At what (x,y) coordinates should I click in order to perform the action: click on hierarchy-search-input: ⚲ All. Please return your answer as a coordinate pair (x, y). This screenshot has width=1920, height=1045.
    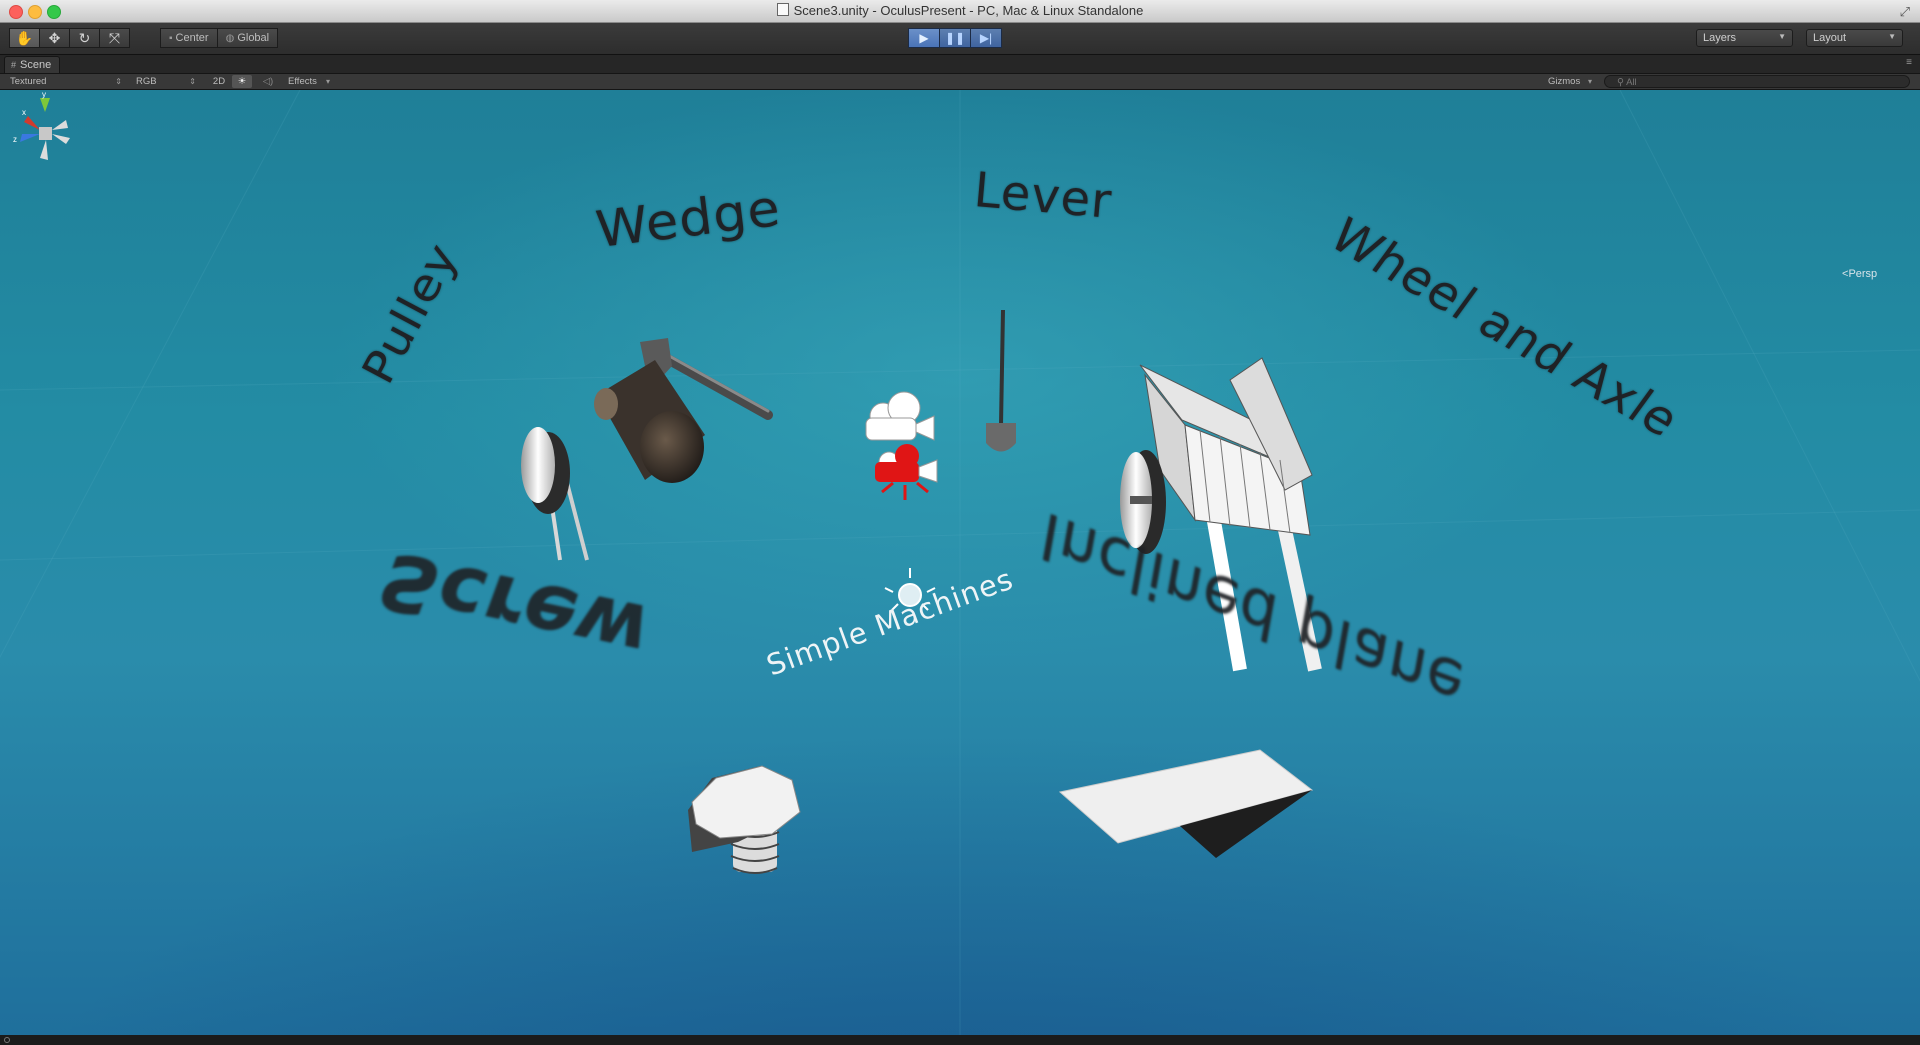
    Looking at the image, I should click on (1757, 81).